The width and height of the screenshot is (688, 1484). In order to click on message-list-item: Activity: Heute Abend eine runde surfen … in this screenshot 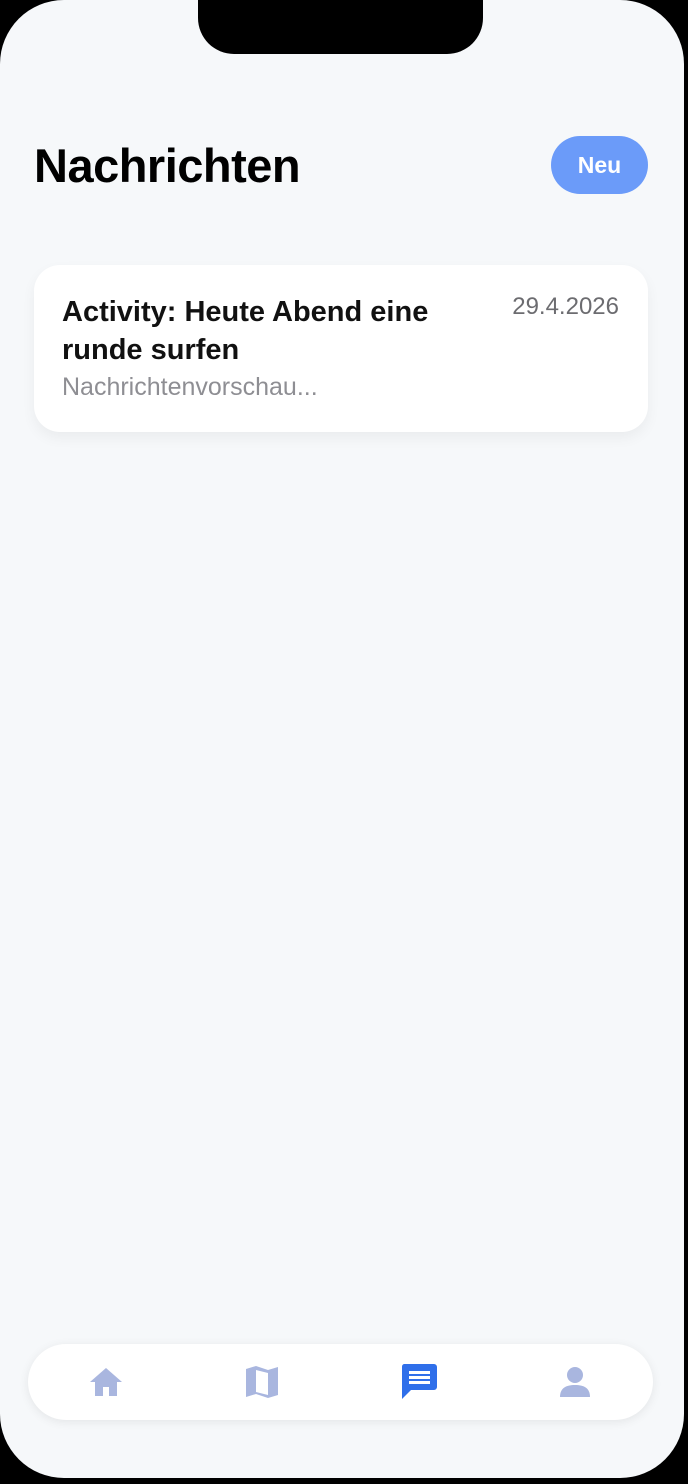, I will do `click(341, 348)`.